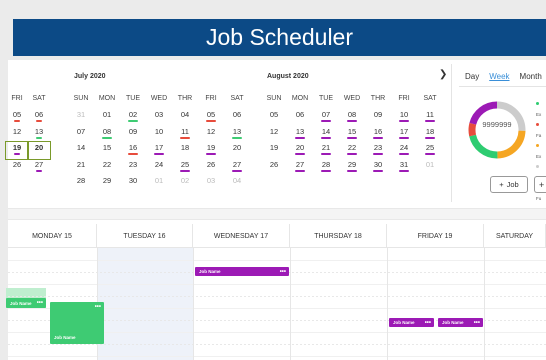 The height and width of the screenshot is (360, 546). What do you see at coordinates (540, 184) in the screenshot?
I see `add-other-button: +` at bounding box center [540, 184].